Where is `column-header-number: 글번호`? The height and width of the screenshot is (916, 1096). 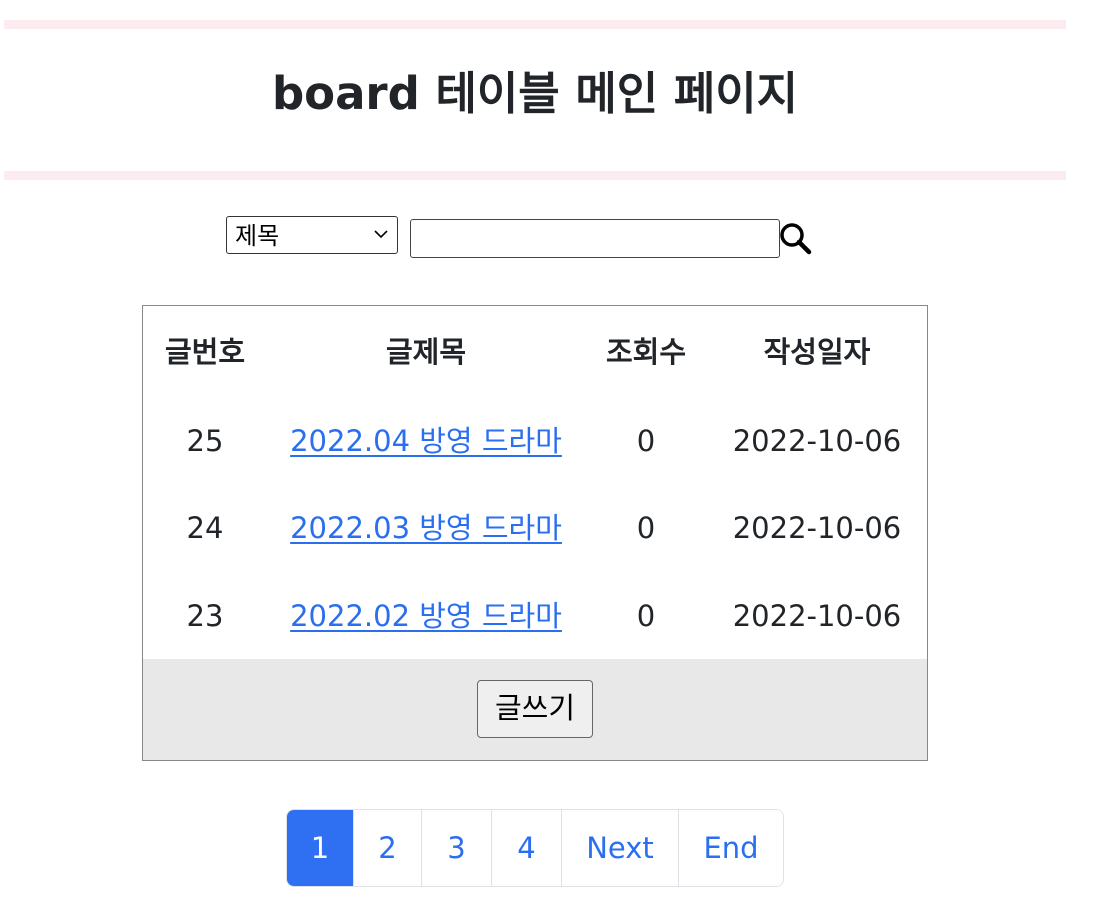
column-header-number: 글번호 is located at coordinates (205, 352).